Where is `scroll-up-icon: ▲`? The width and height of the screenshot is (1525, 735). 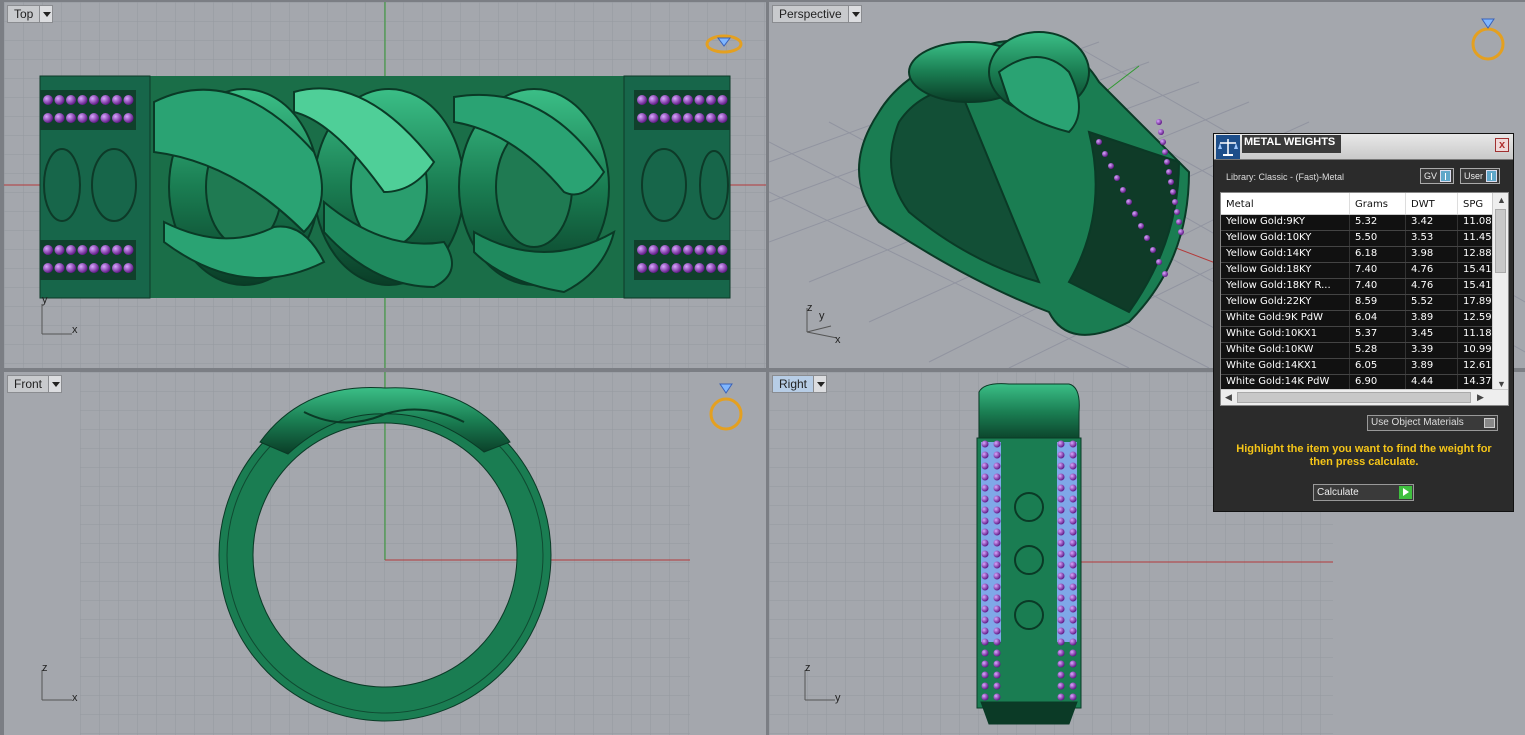 scroll-up-icon: ▲ is located at coordinates (1501, 200).